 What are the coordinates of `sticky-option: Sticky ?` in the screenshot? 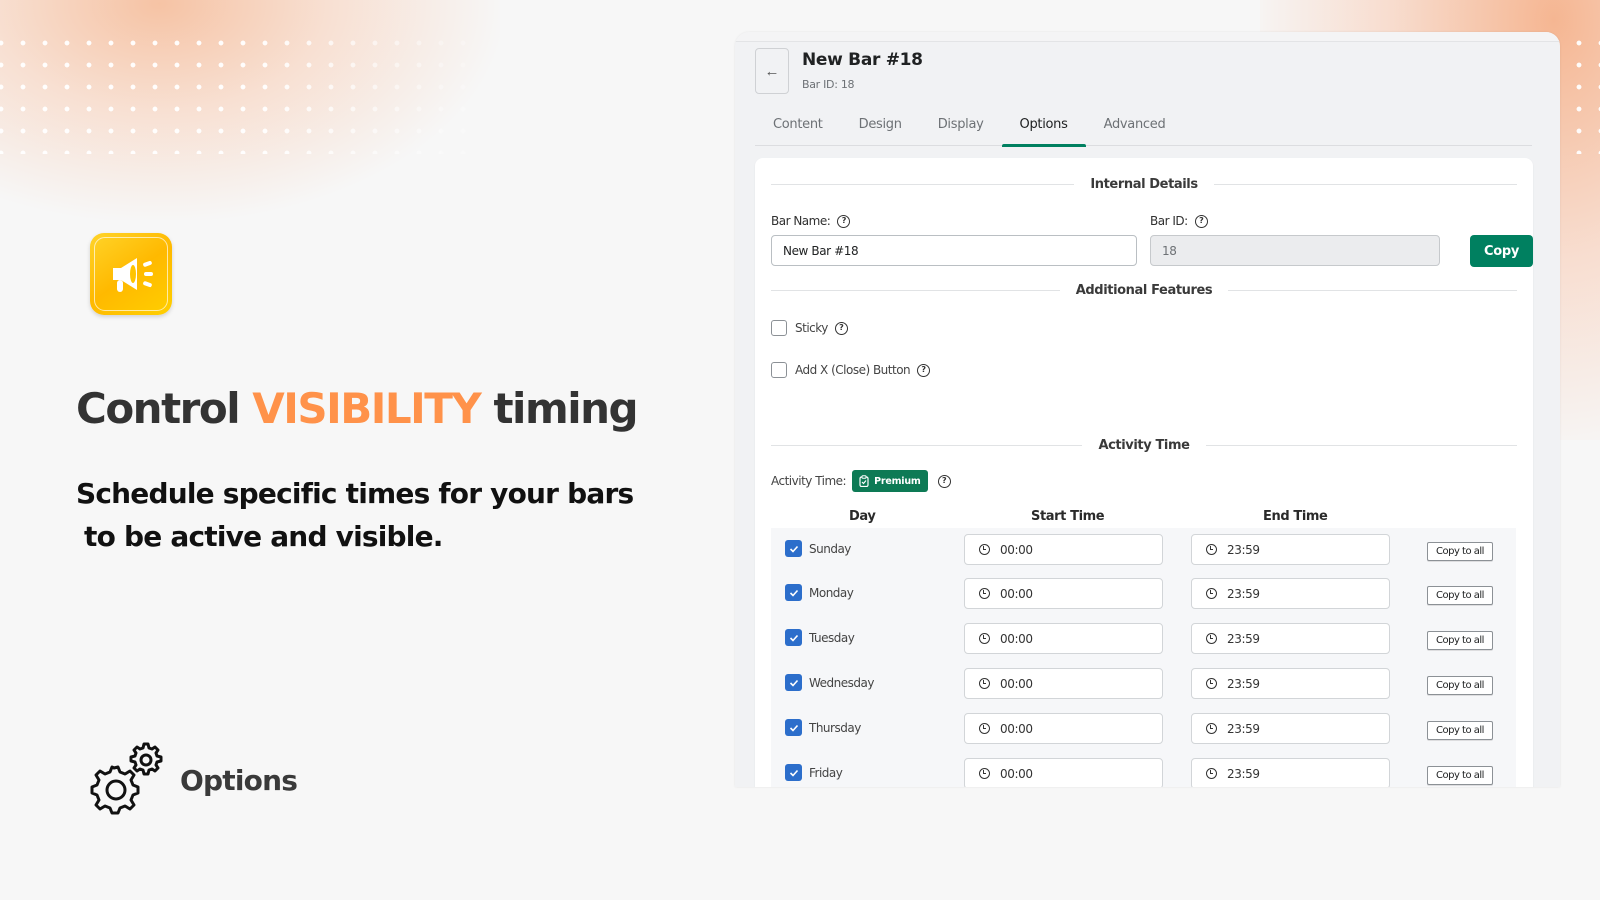 It's located at (809, 328).